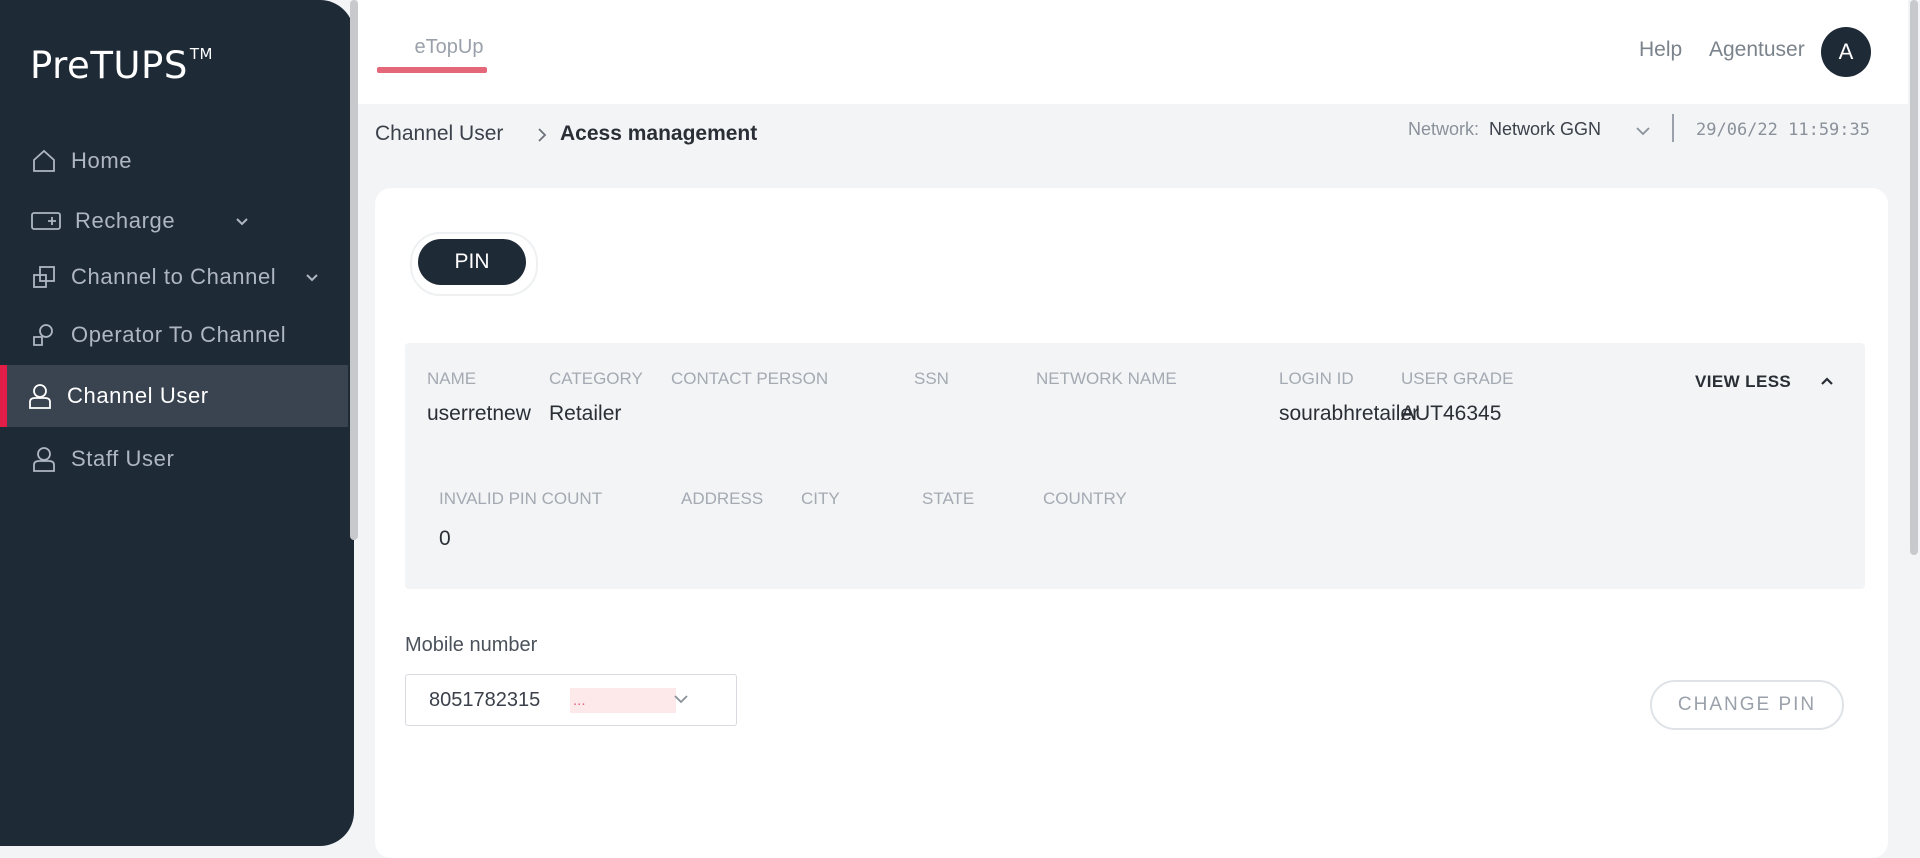 The width and height of the screenshot is (1920, 858). Describe the element at coordinates (931, 378) in the screenshot. I see `detail-header: SSN` at that location.